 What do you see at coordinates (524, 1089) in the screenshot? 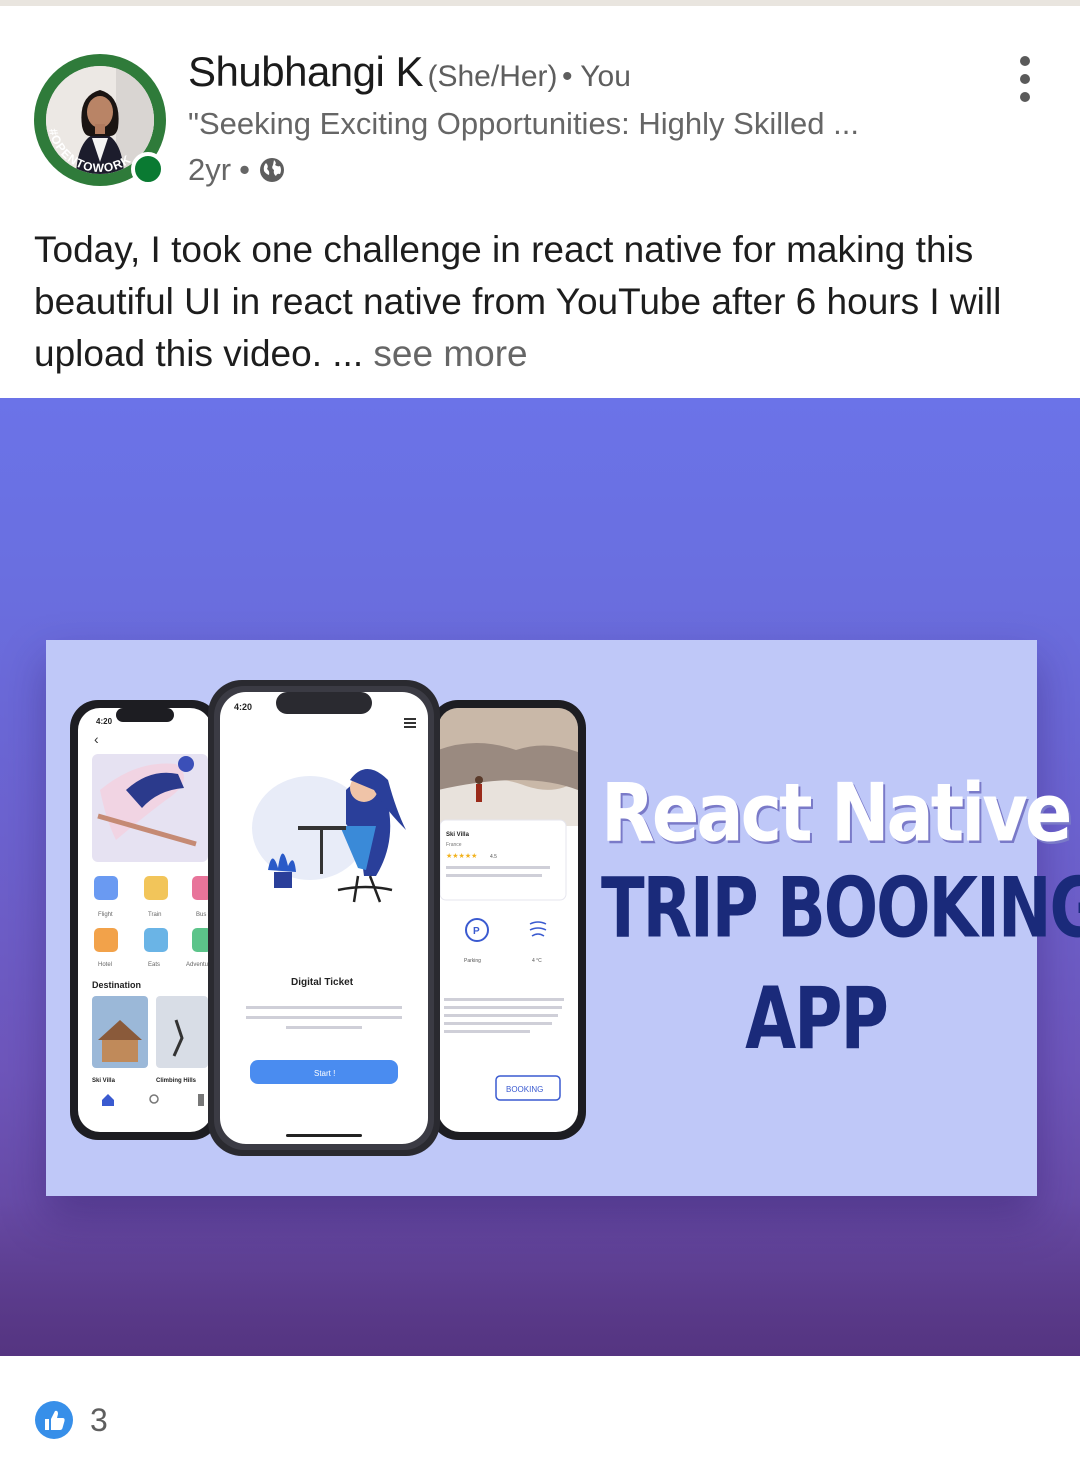
I see `phone-right-button: BOOKING` at bounding box center [524, 1089].